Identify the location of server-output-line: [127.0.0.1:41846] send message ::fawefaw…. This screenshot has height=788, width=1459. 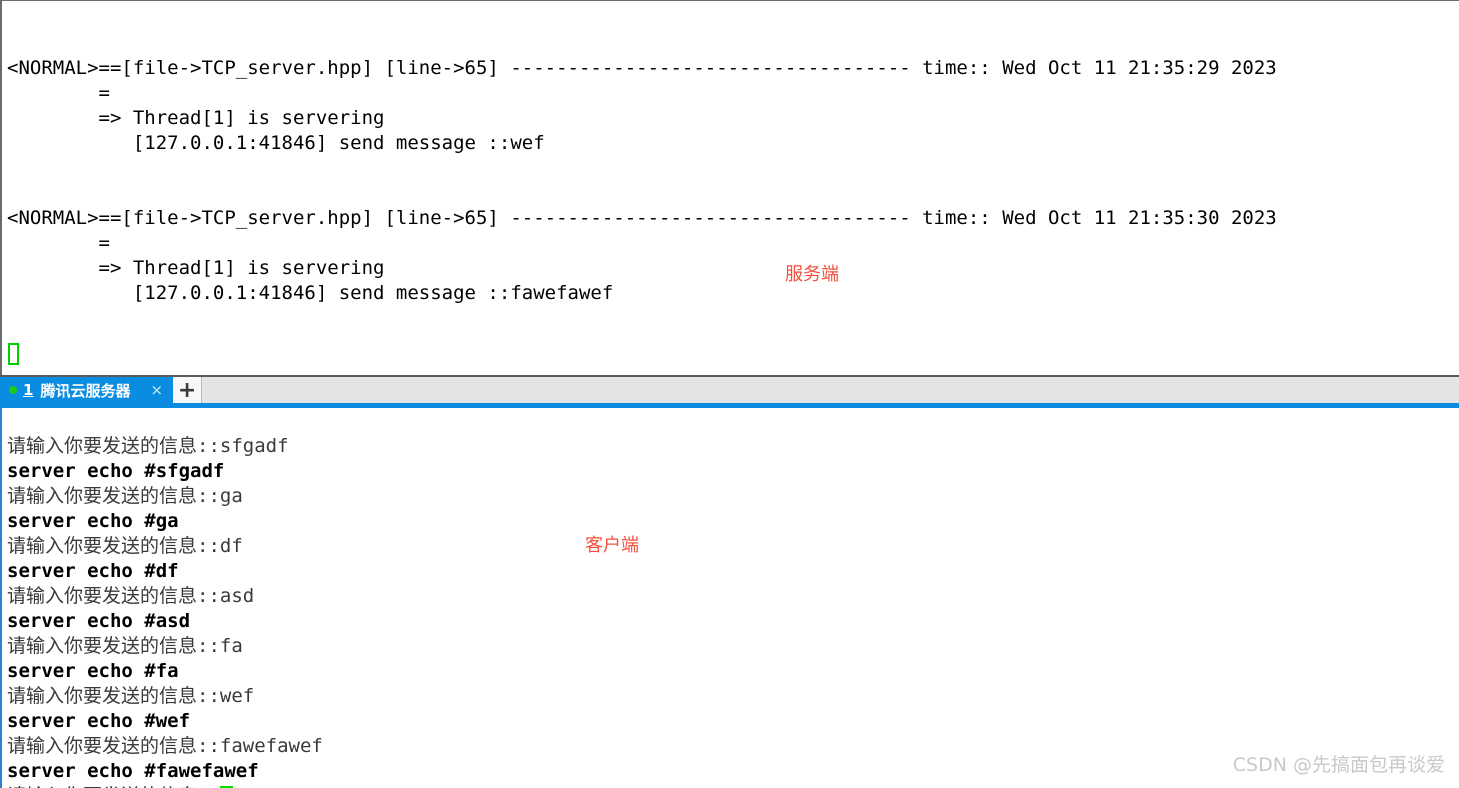
(310, 293).